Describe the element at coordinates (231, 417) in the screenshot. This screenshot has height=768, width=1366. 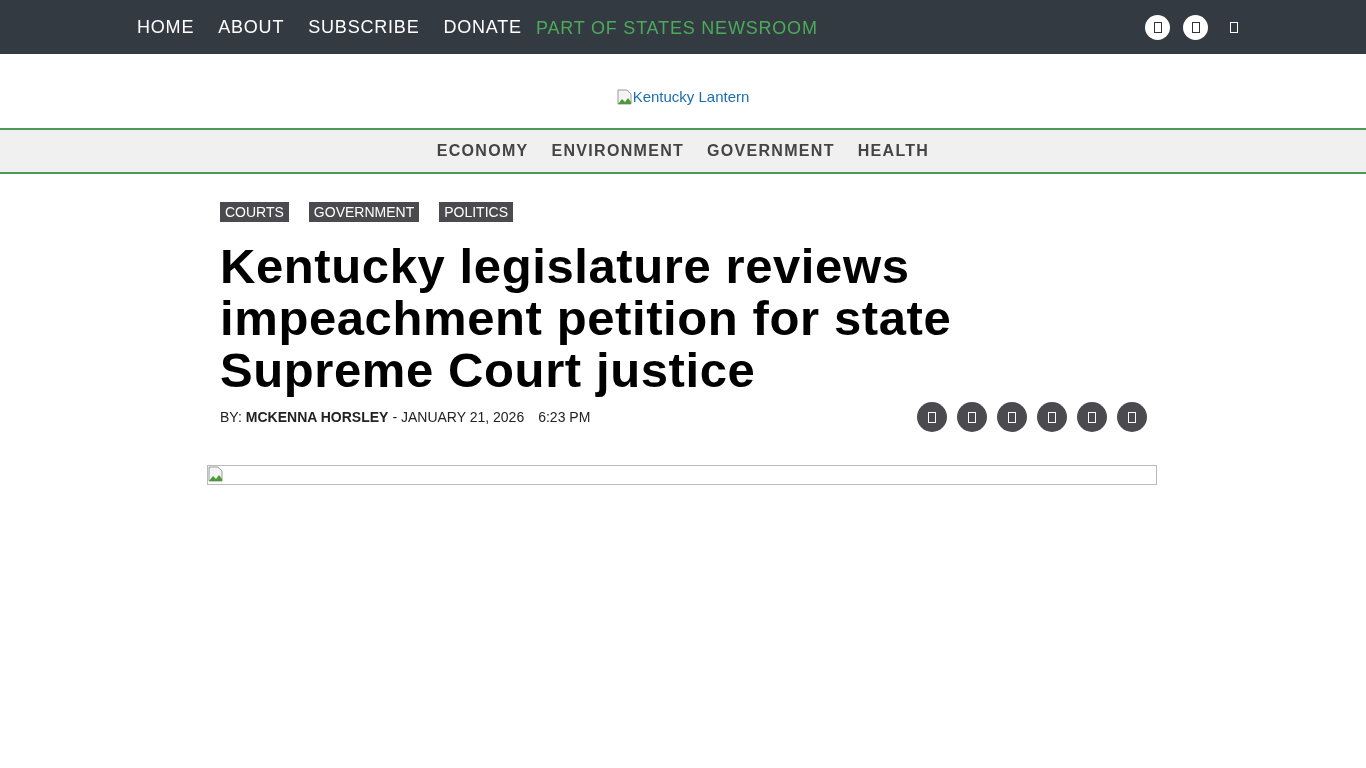
I see `byline-prefix: BY:` at that location.